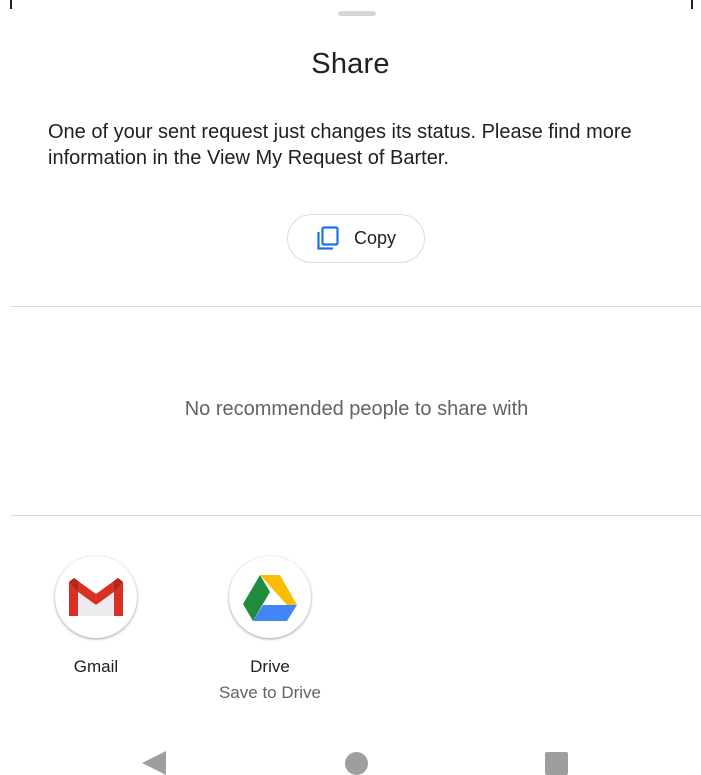 The width and height of the screenshot is (701, 775). Describe the element at coordinates (350, 64) in the screenshot. I see `sheet-title: Share` at that location.